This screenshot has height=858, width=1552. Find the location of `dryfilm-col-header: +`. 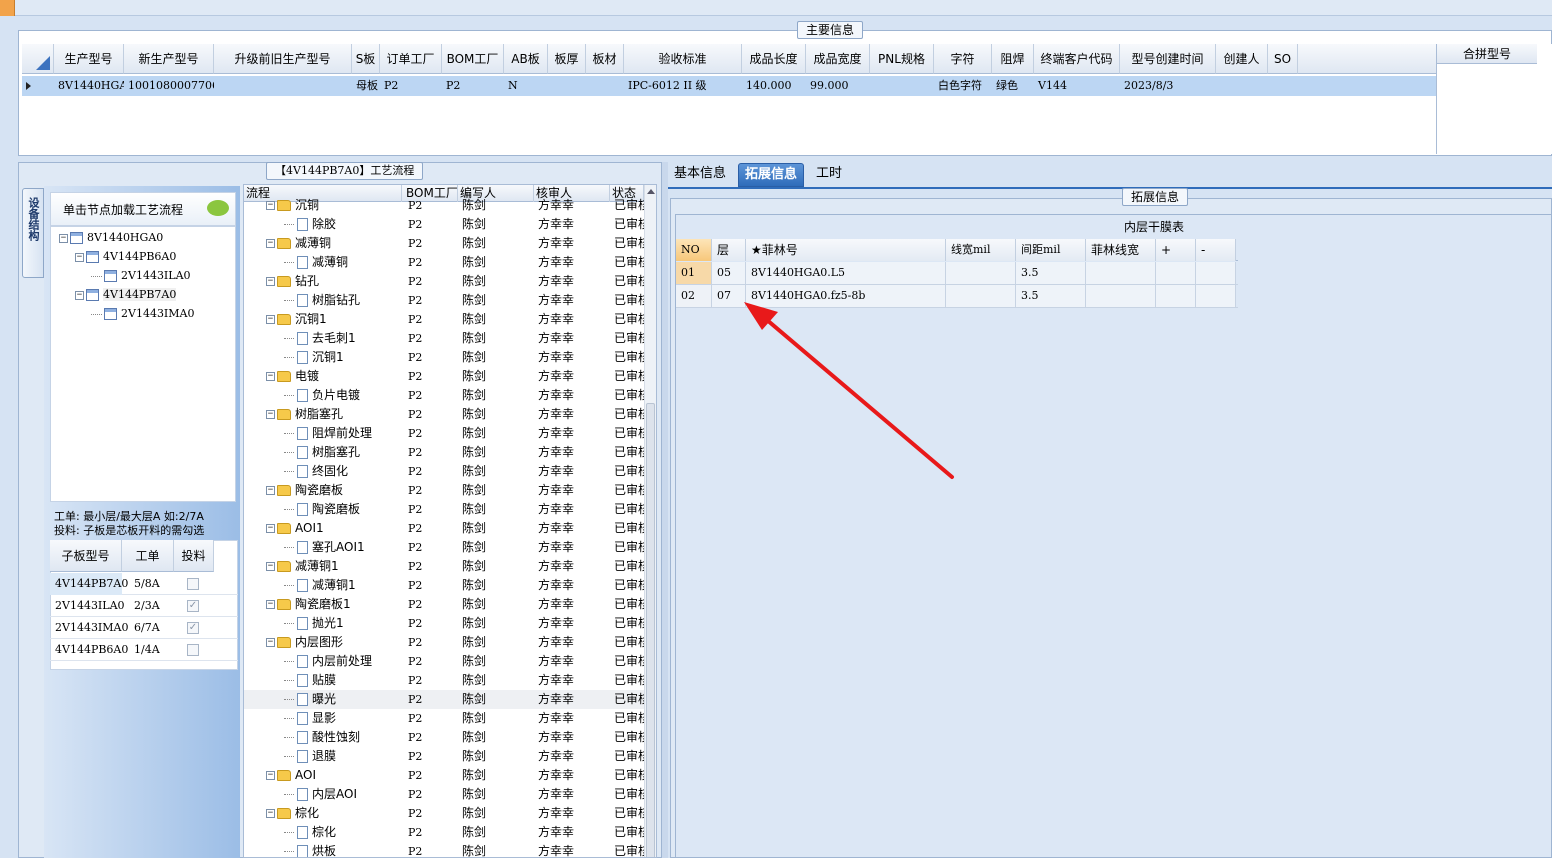

dryfilm-col-header: + is located at coordinates (1176, 250).